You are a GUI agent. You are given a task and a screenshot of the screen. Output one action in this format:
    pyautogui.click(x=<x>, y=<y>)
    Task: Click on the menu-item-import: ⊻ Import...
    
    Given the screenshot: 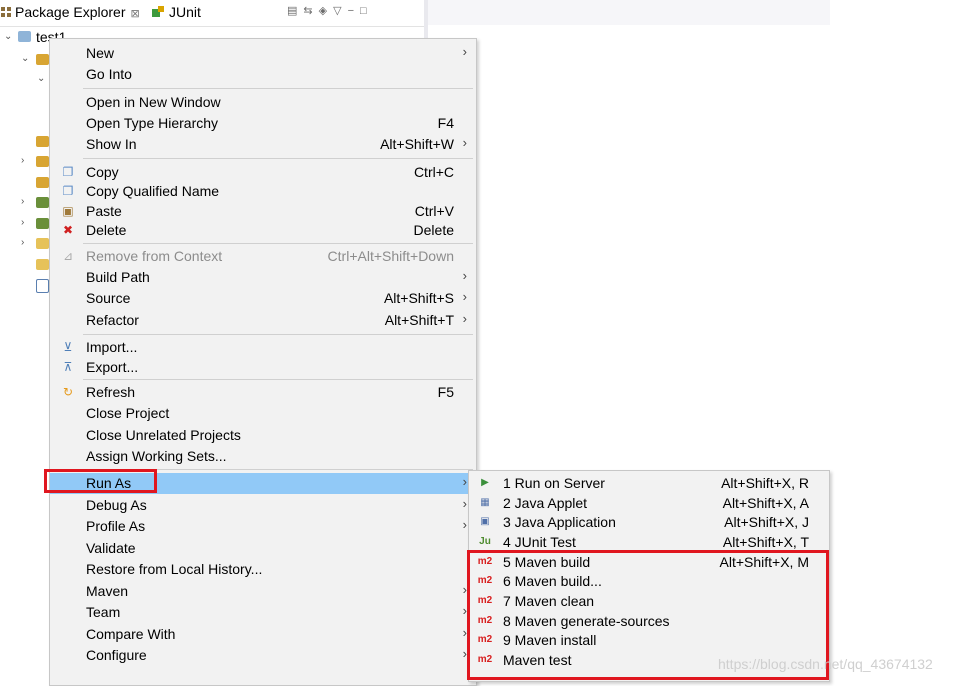 What is the action you would take?
    pyautogui.click(x=263, y=347)
    